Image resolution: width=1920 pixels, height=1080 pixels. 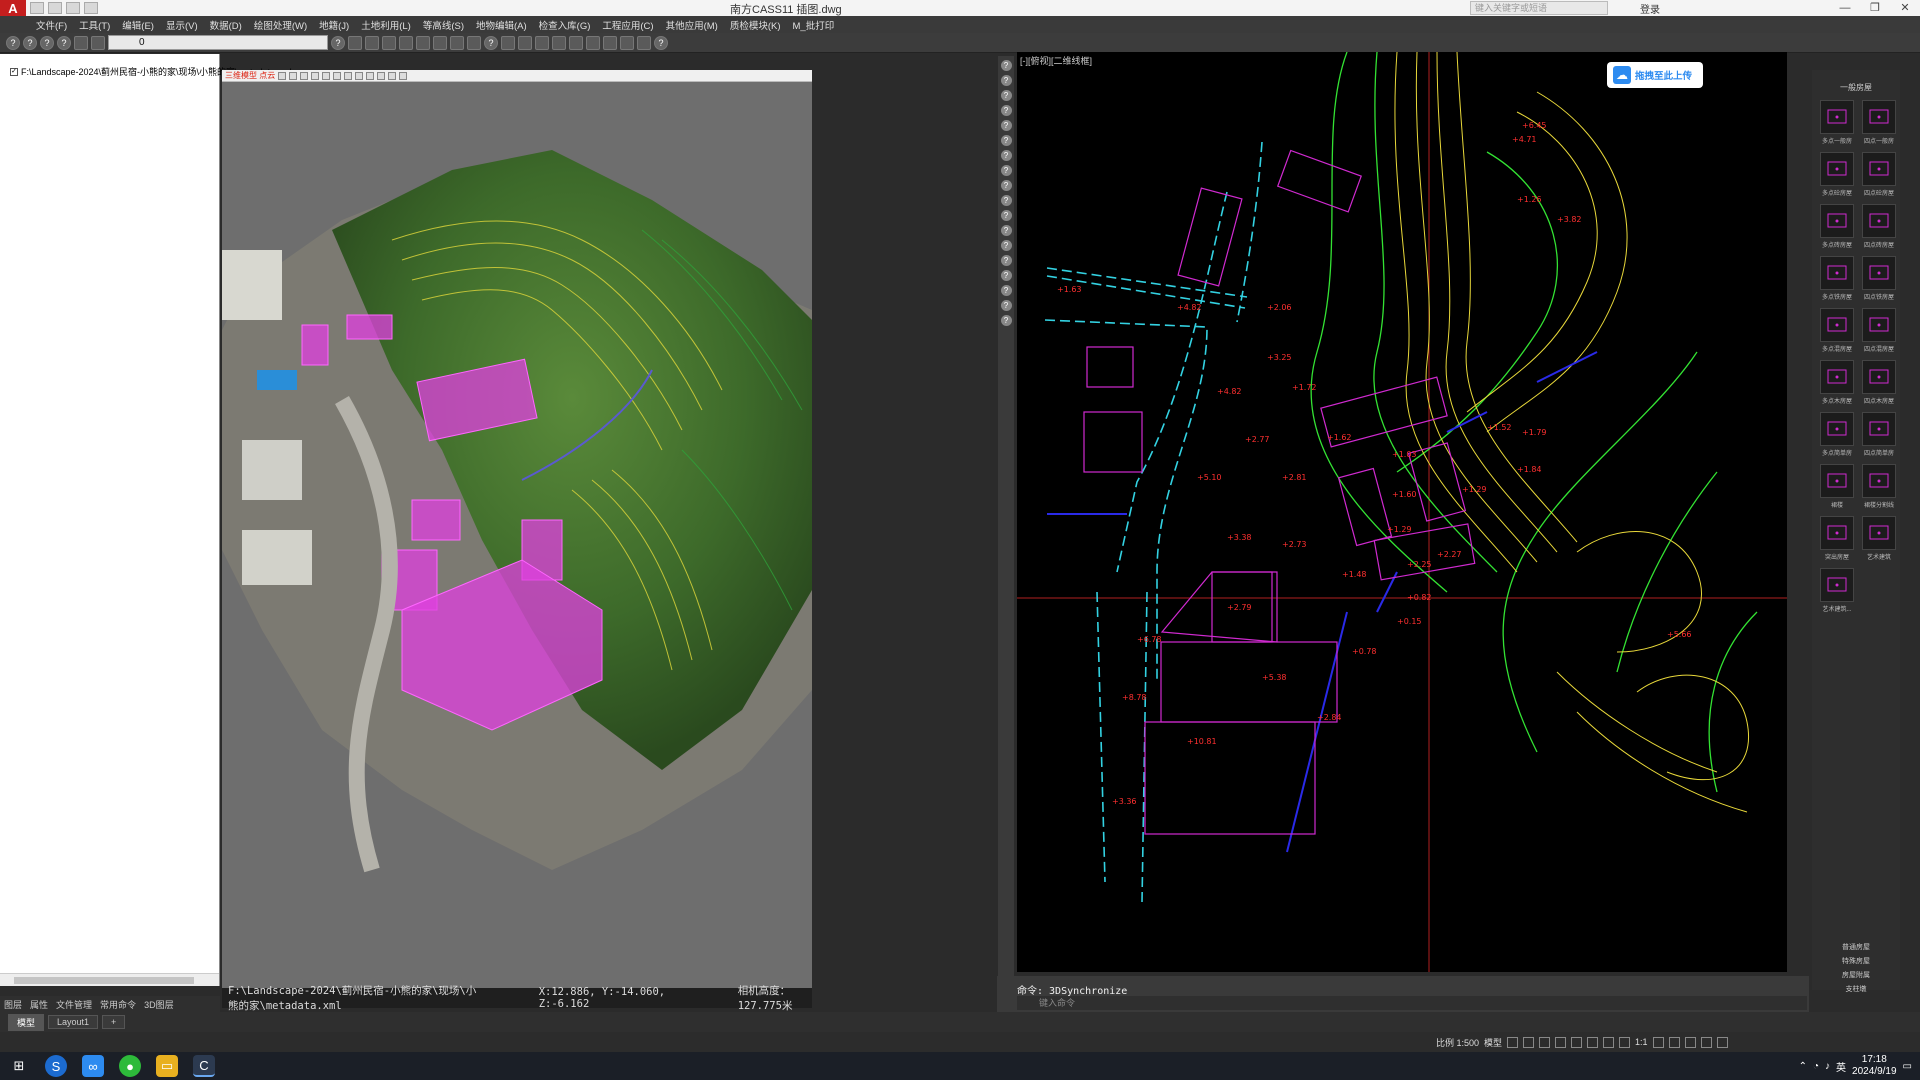 What do you see at coordinates (91, 8) in the screenshot?
I see `undo-icon` at bounding box center [91, 8].